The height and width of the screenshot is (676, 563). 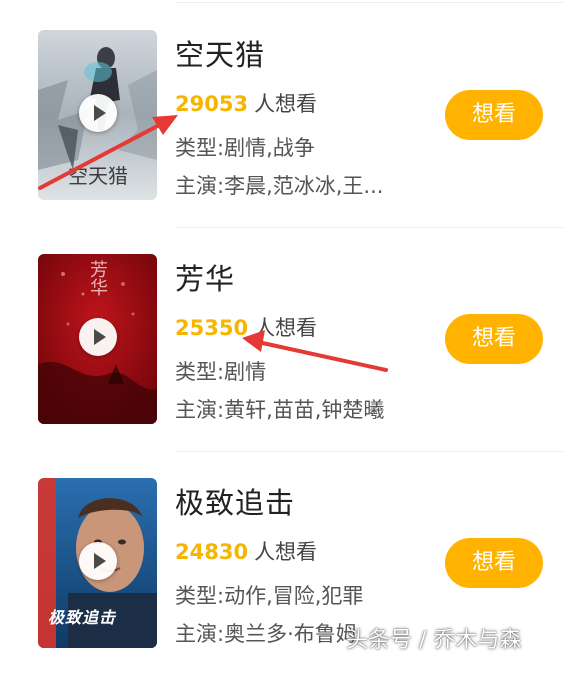 What do you see at coordinates (82, 617) in the screenshot?
I see `poster-title-text: 极致追击` at bounding box center [82, 617].